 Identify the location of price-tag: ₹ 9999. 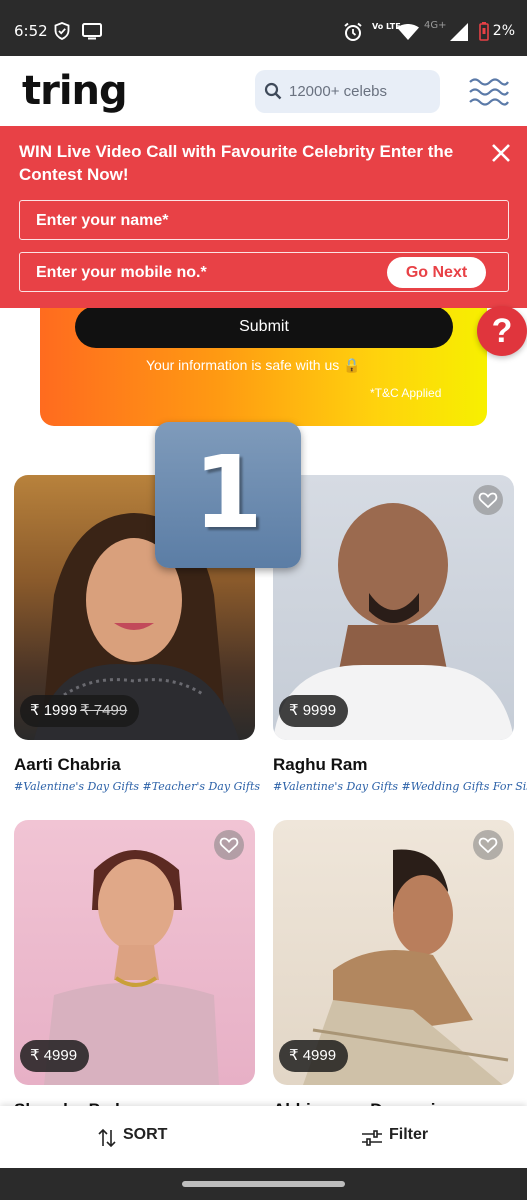
(314, 711).